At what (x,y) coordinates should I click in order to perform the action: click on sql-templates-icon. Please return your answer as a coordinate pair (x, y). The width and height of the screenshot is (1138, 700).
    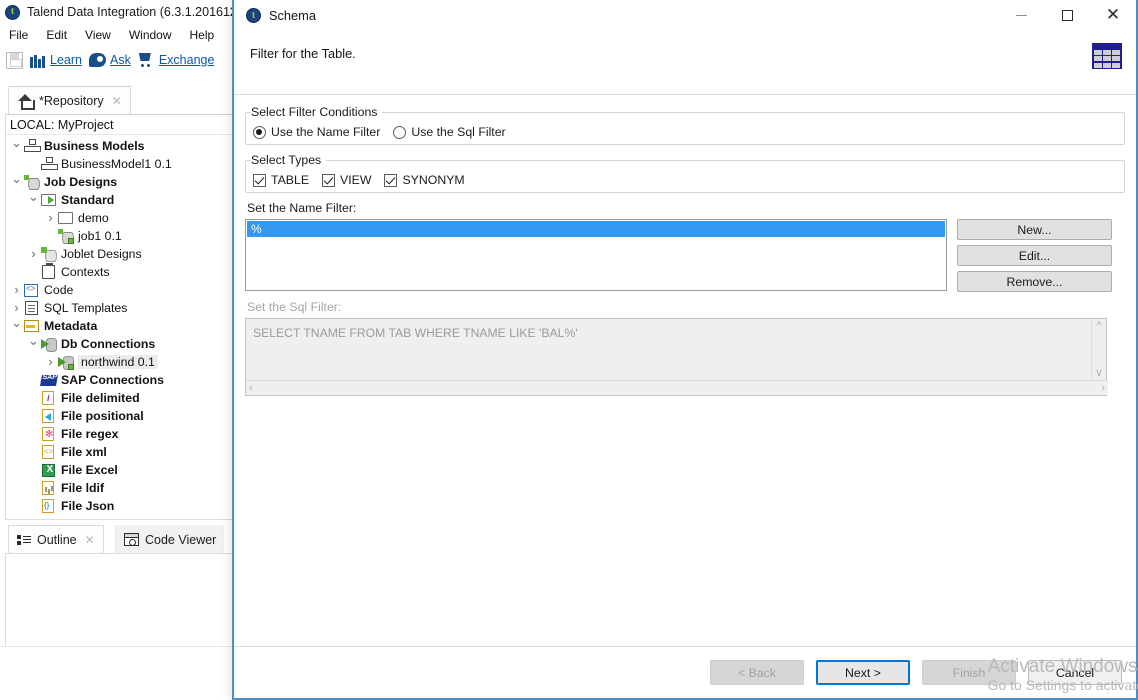
    Looking at the image, I should click on (31, 308).